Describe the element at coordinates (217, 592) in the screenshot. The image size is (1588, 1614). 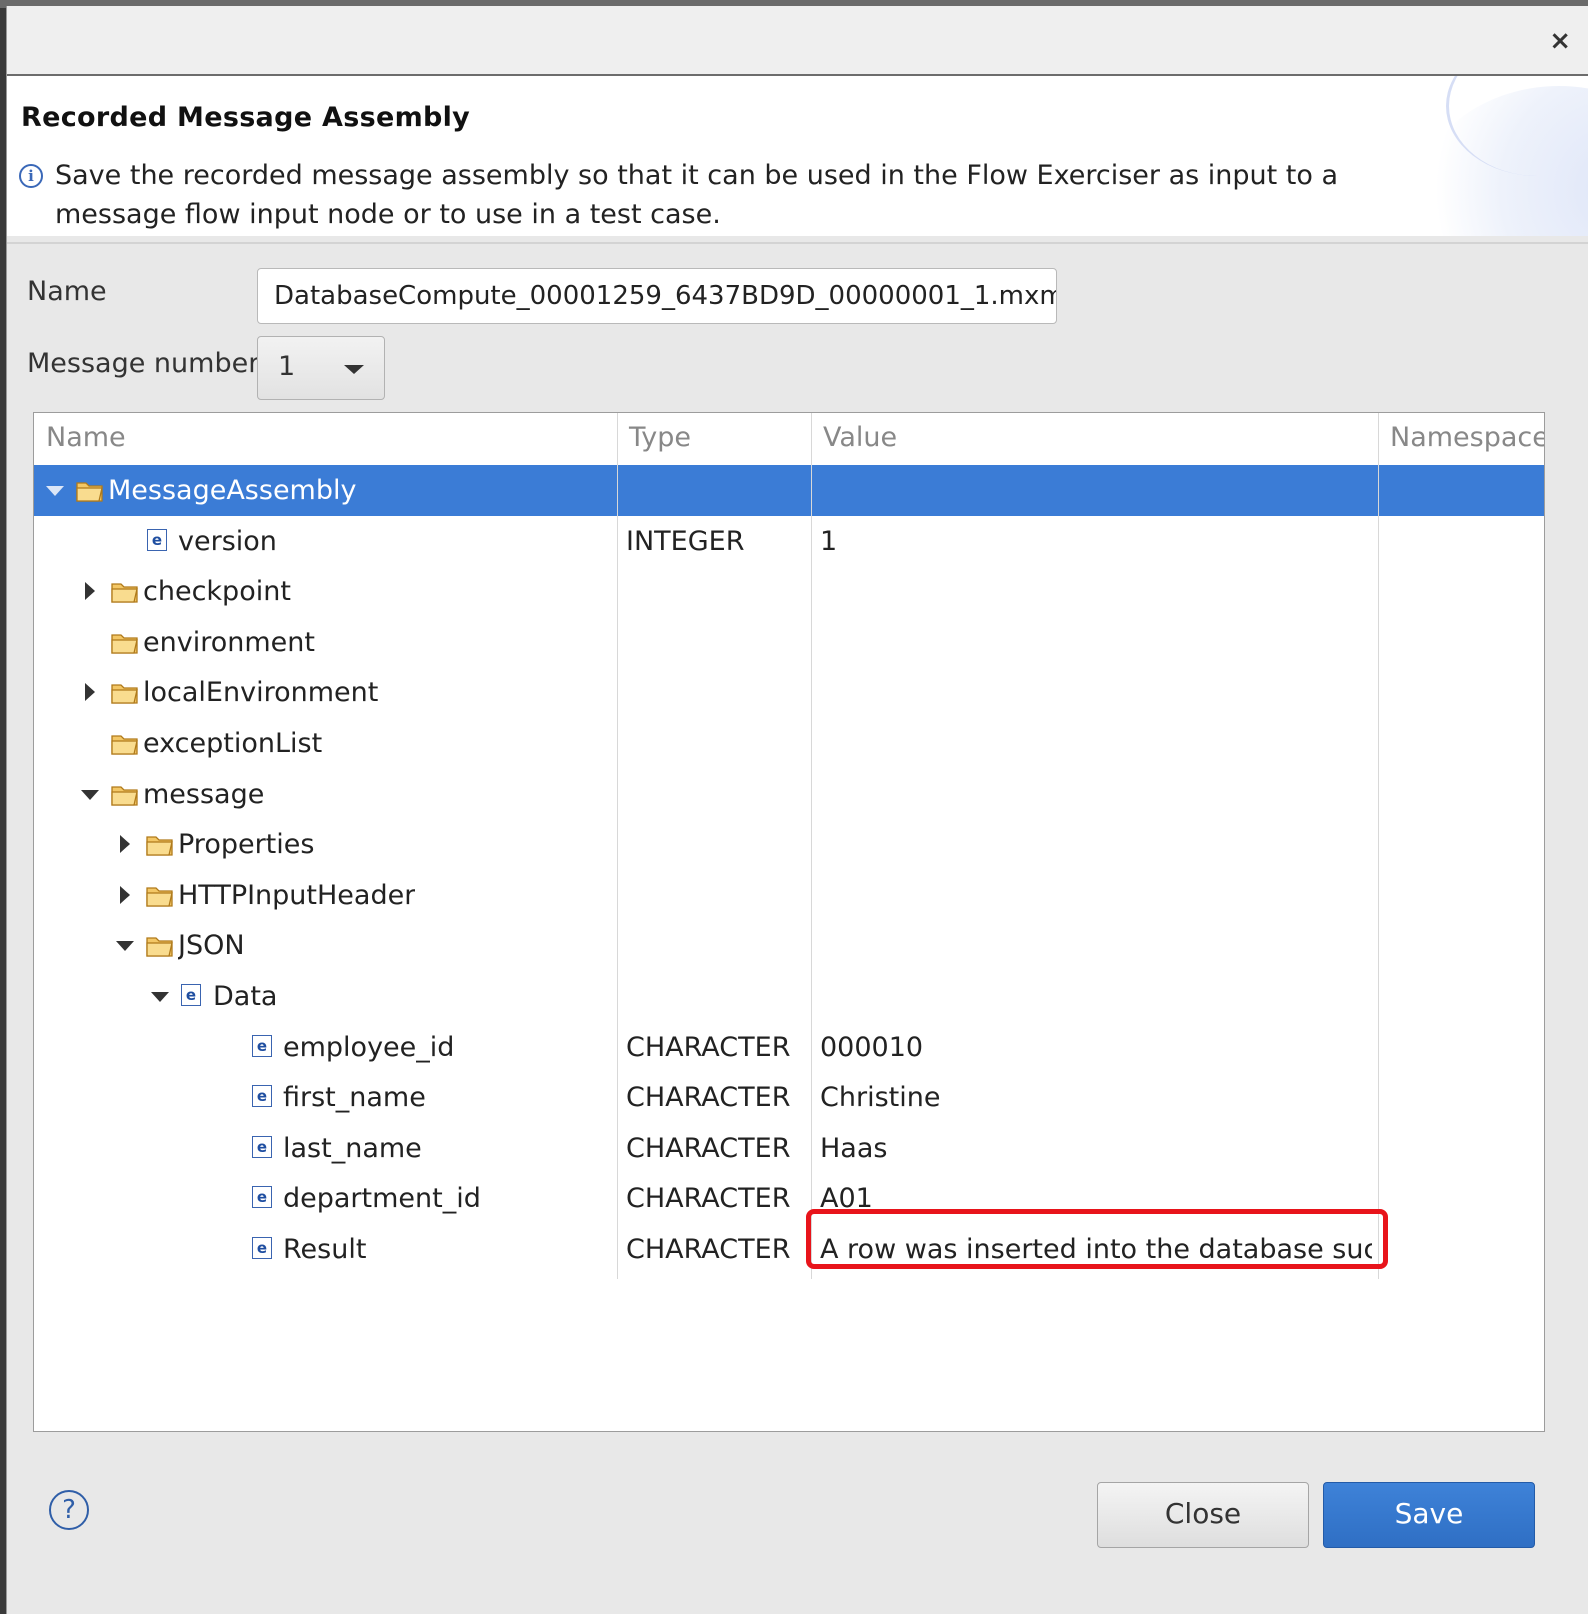
I see `tree-cell-name: checkpoint` at that location.